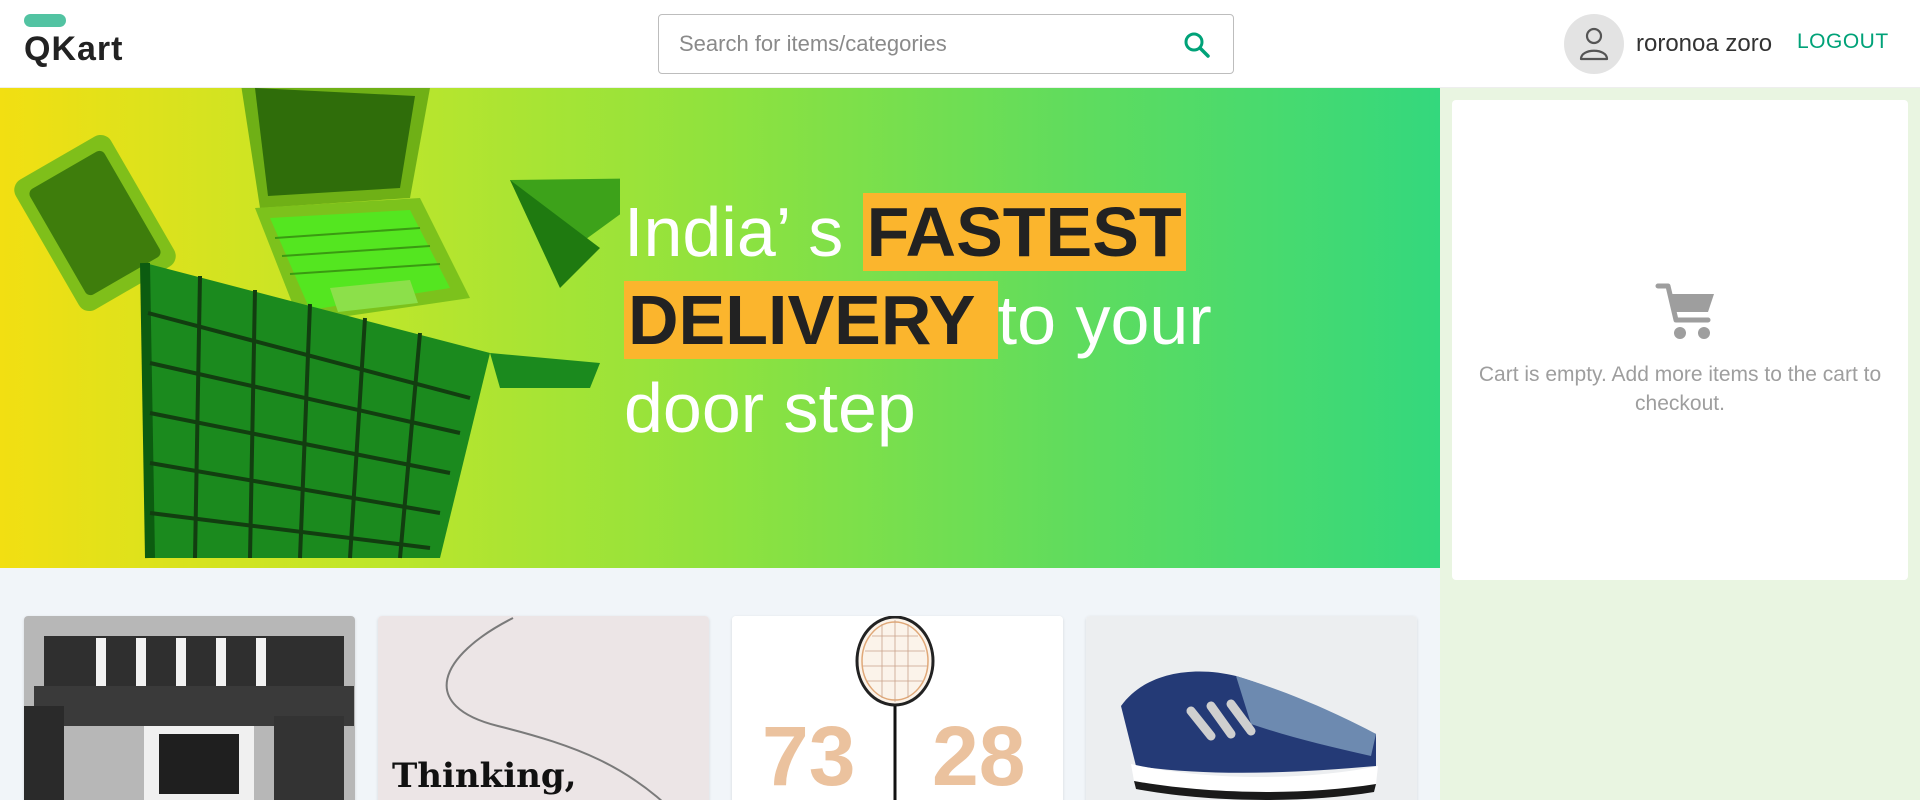 Image resolution: width=1920 pixels, height=800 pixels. Describe the element at coordinates (1104, 320) in the screenshot. I see `hero-line2-plain: to your` at that location.